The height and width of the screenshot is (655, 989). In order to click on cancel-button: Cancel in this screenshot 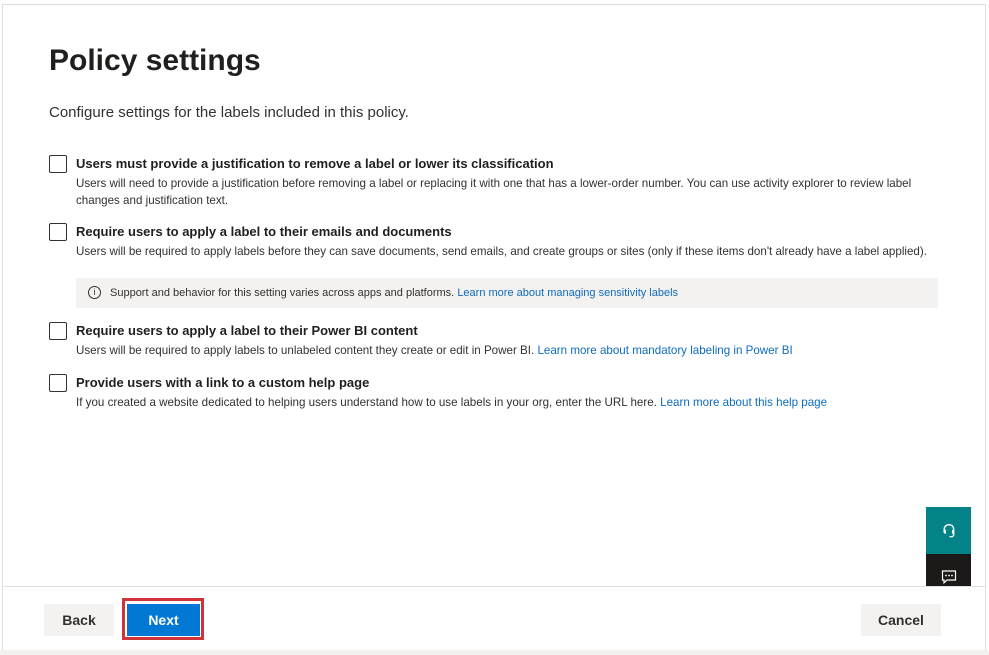, I will do `click(901, 620)`.